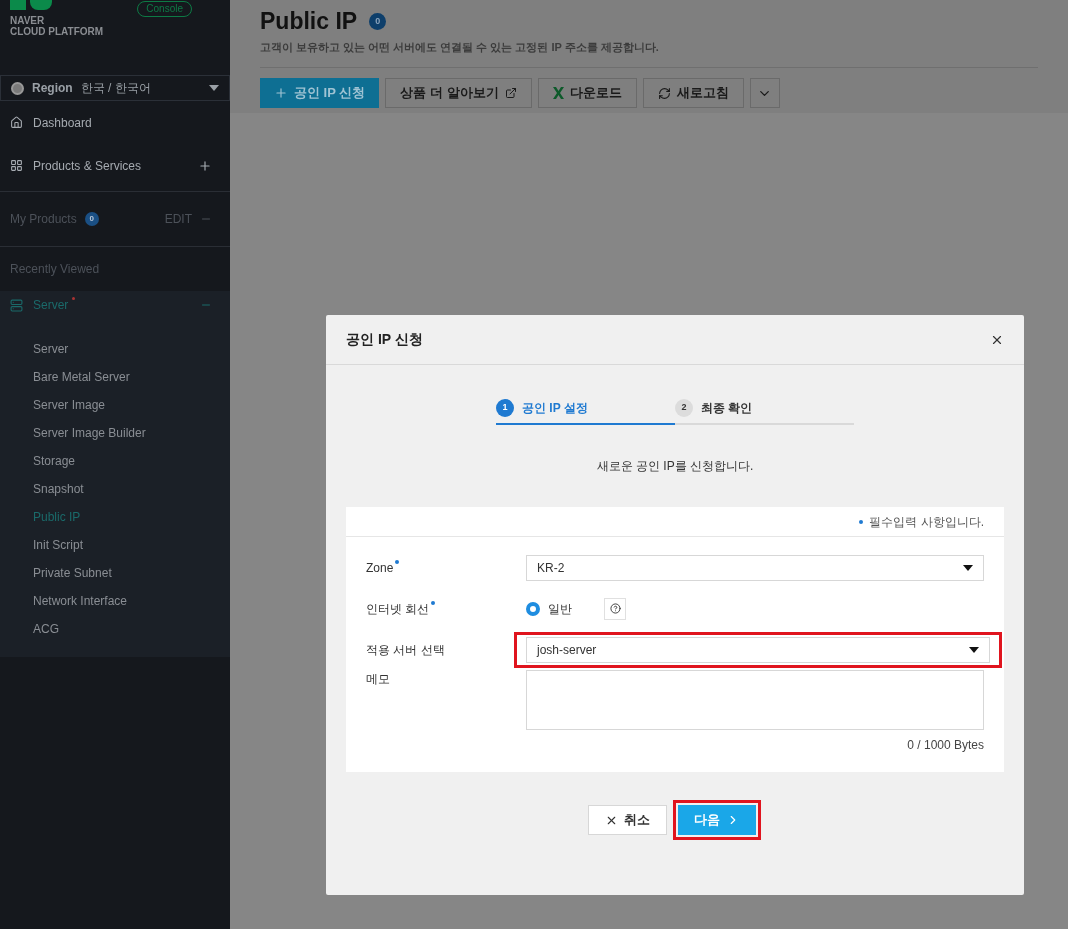 This screenshot has width=1068, height=929. What do you see at coordinates (115, 601) in the screenshot?
I see `submenu-item: Network Interface` at bounding box center [115, 601].